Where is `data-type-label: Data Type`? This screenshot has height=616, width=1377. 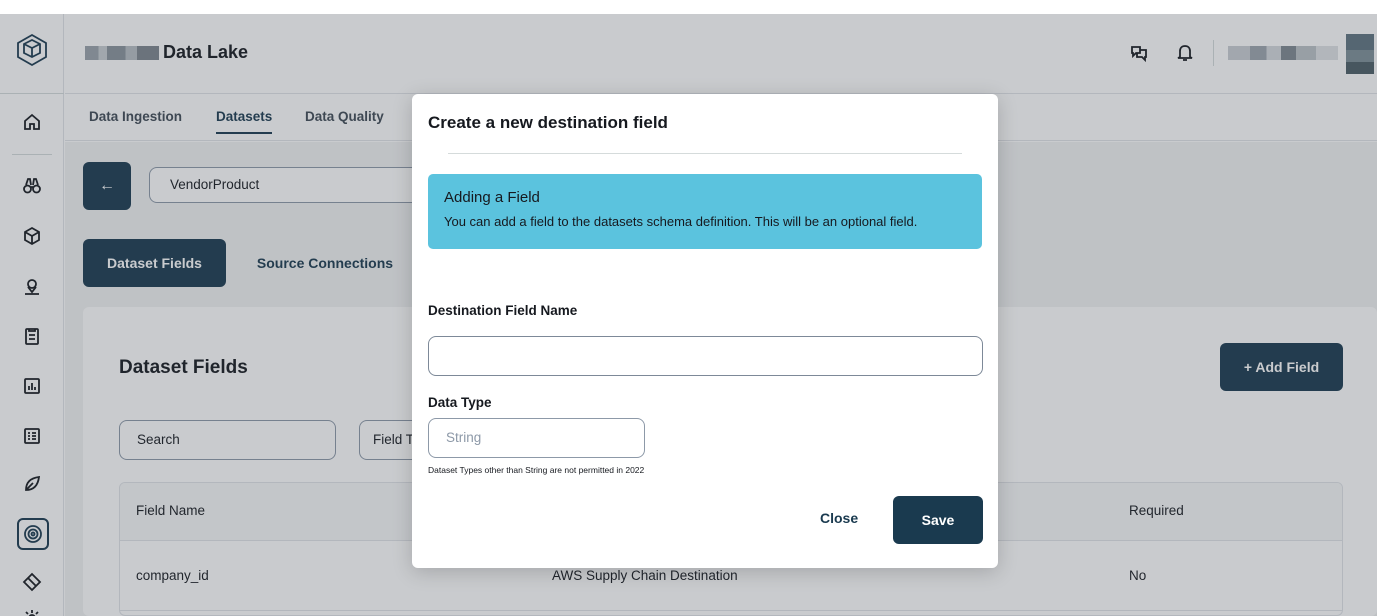
data-type-label: Data Type is located at coordinates (460, 402).